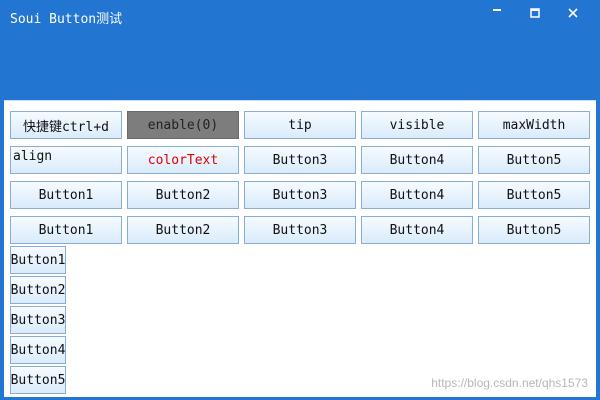 This screenshot has width=600, height=400. I want to click on button3-row2: Button3, so click(300, 195).